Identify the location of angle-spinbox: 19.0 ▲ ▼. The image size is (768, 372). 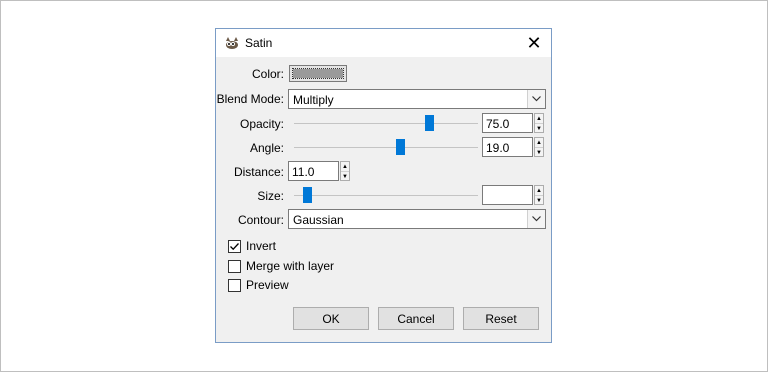
(513, 147).